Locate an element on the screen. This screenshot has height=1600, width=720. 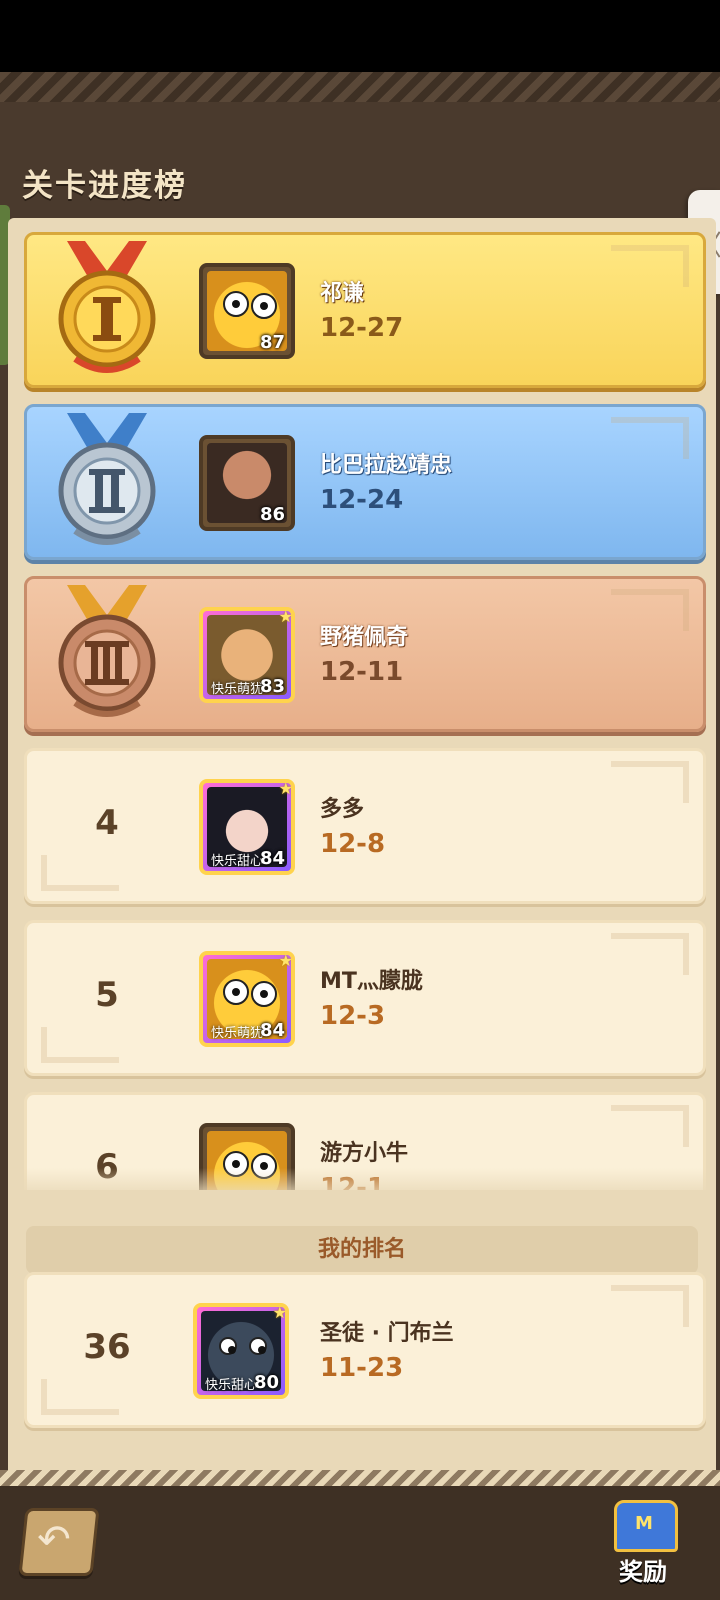
gold-medal-icon is located at coordinates (107, 307).